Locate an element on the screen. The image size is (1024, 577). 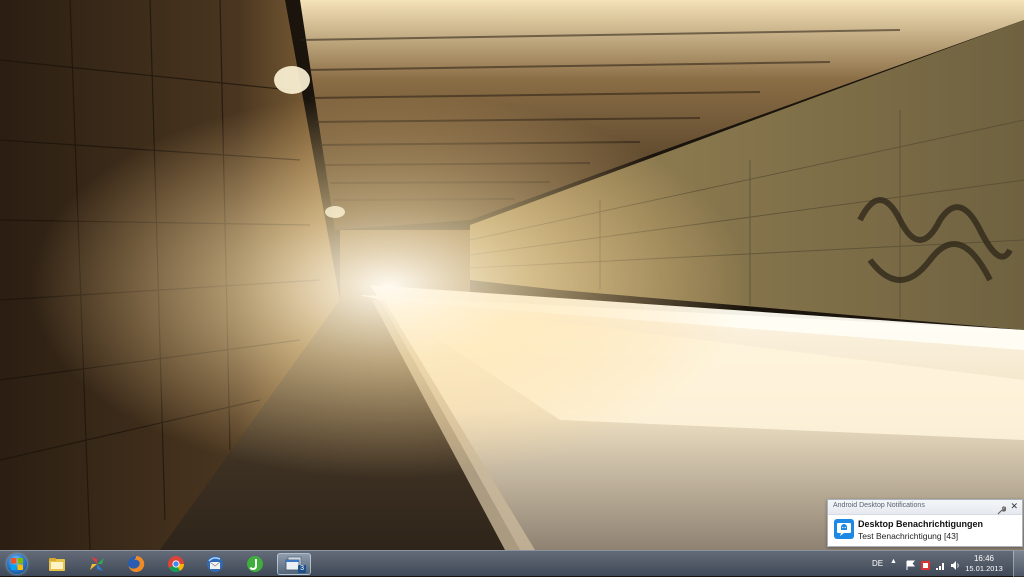
notification-titlebar: Android Desktop Notifications ✕ is located at coordinates (925, 507).